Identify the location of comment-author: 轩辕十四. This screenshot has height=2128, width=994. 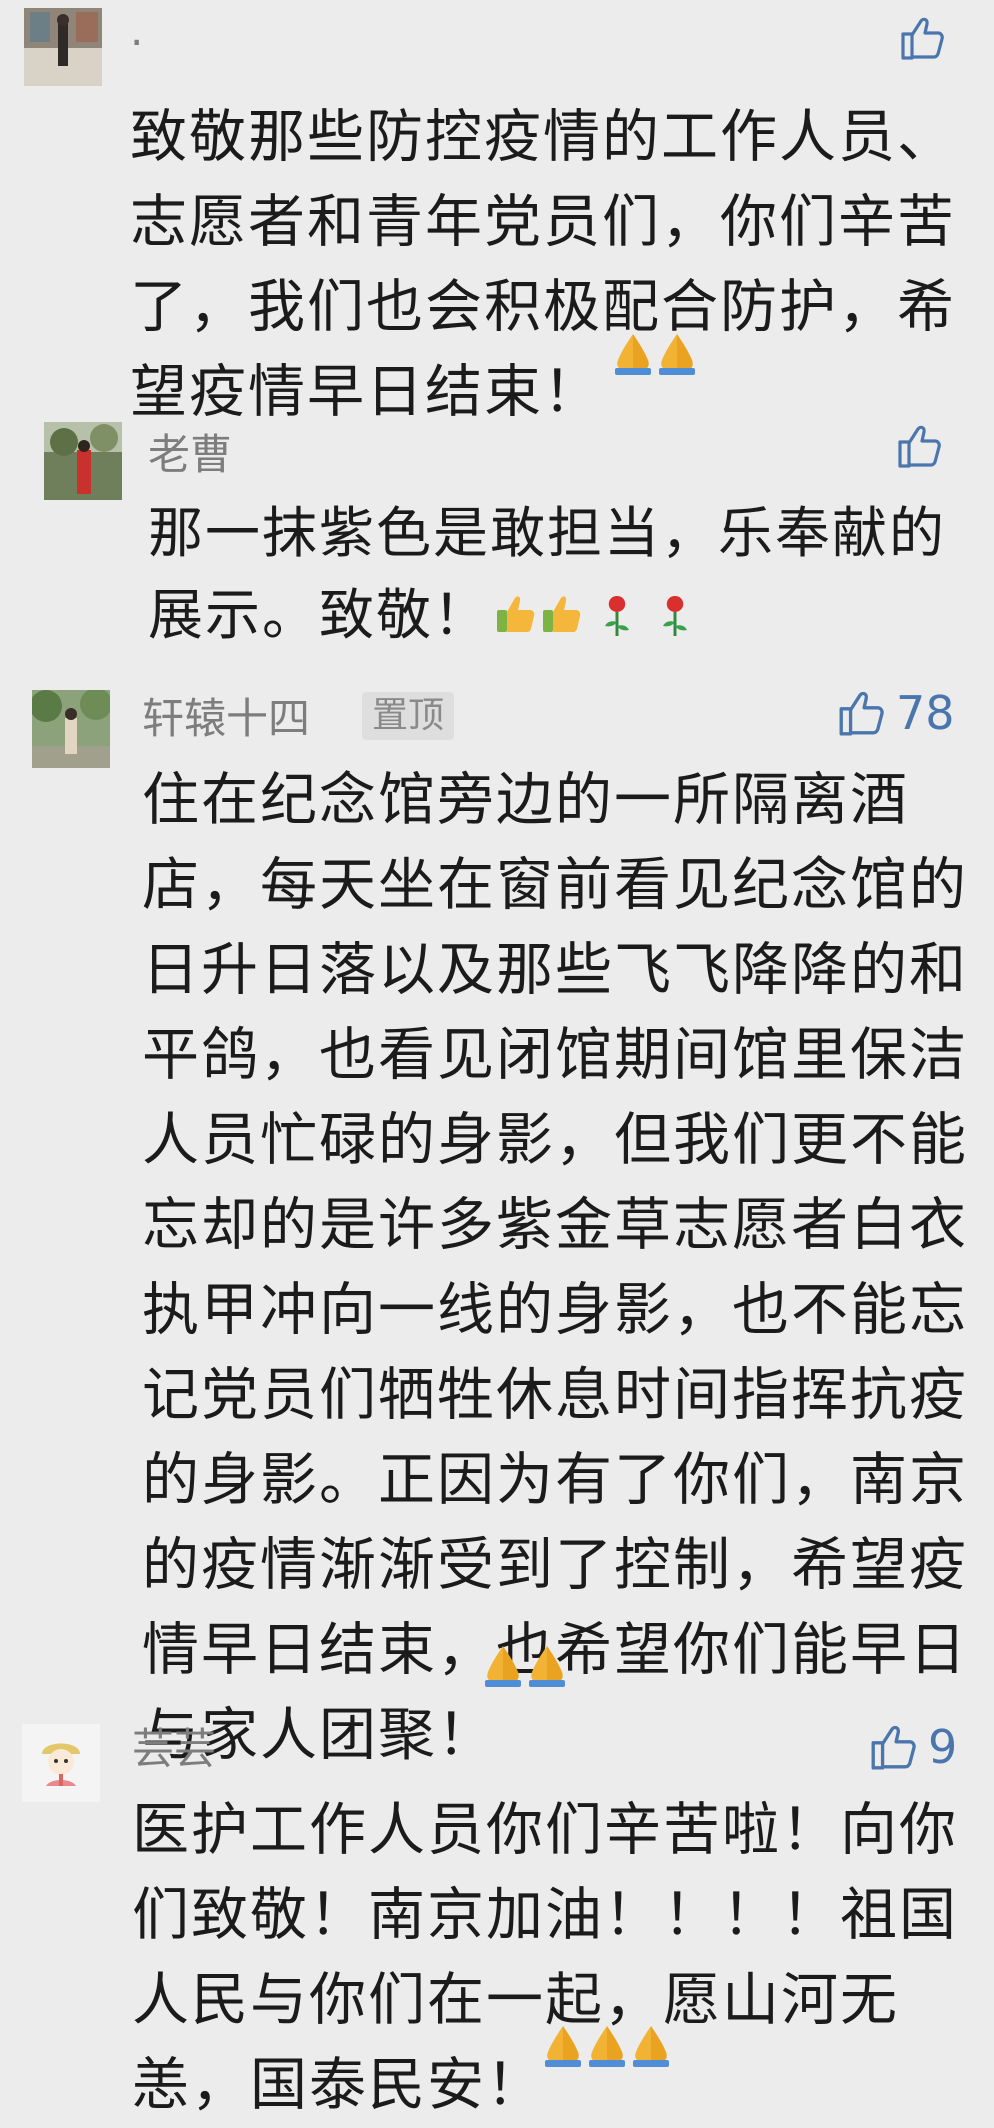
(226, 719).